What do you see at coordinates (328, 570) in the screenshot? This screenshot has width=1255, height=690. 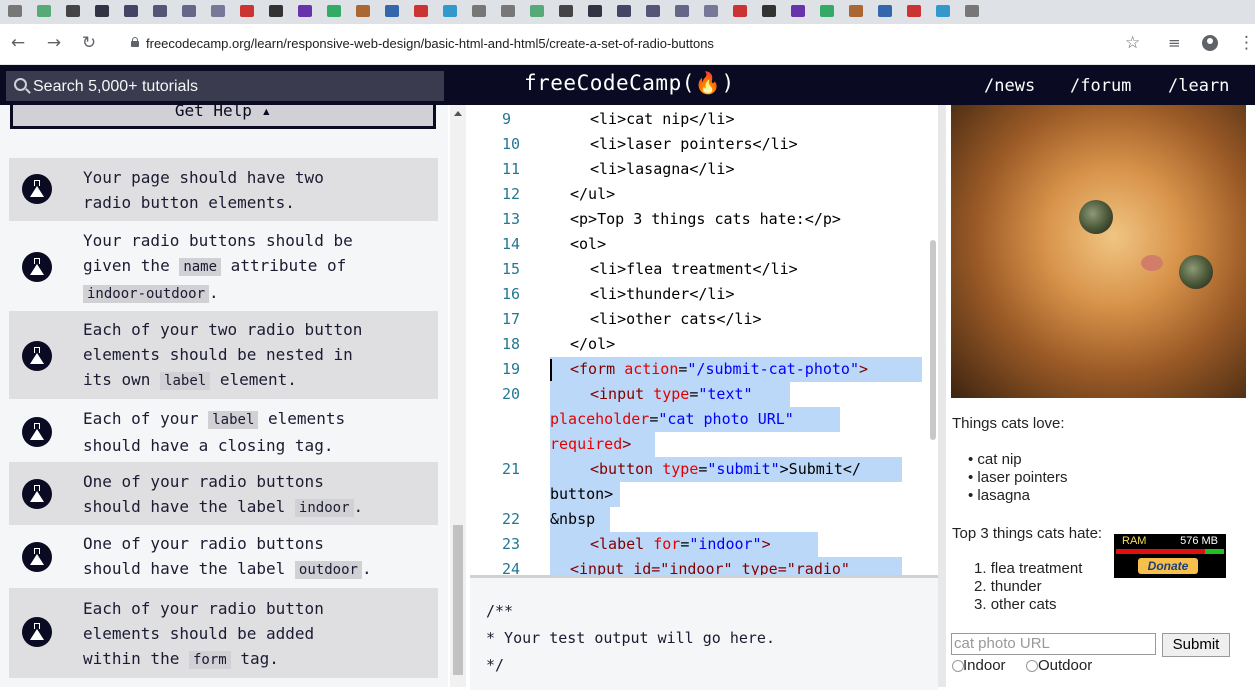 I see `code-snippet: outdoor` at bounding box center [328, 570].